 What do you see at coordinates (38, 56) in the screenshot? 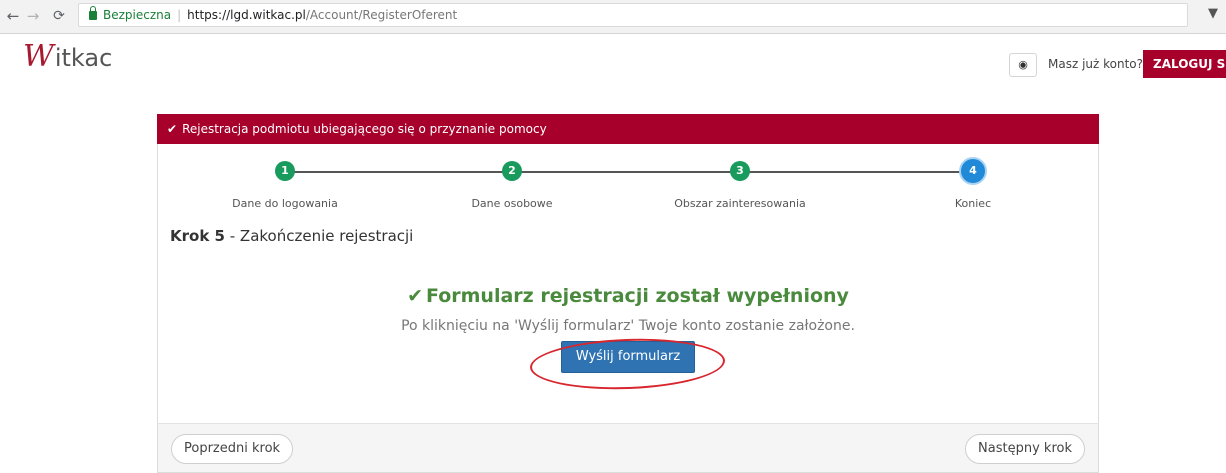
I see `logo-initial: W` at bounding box center [38, 56].